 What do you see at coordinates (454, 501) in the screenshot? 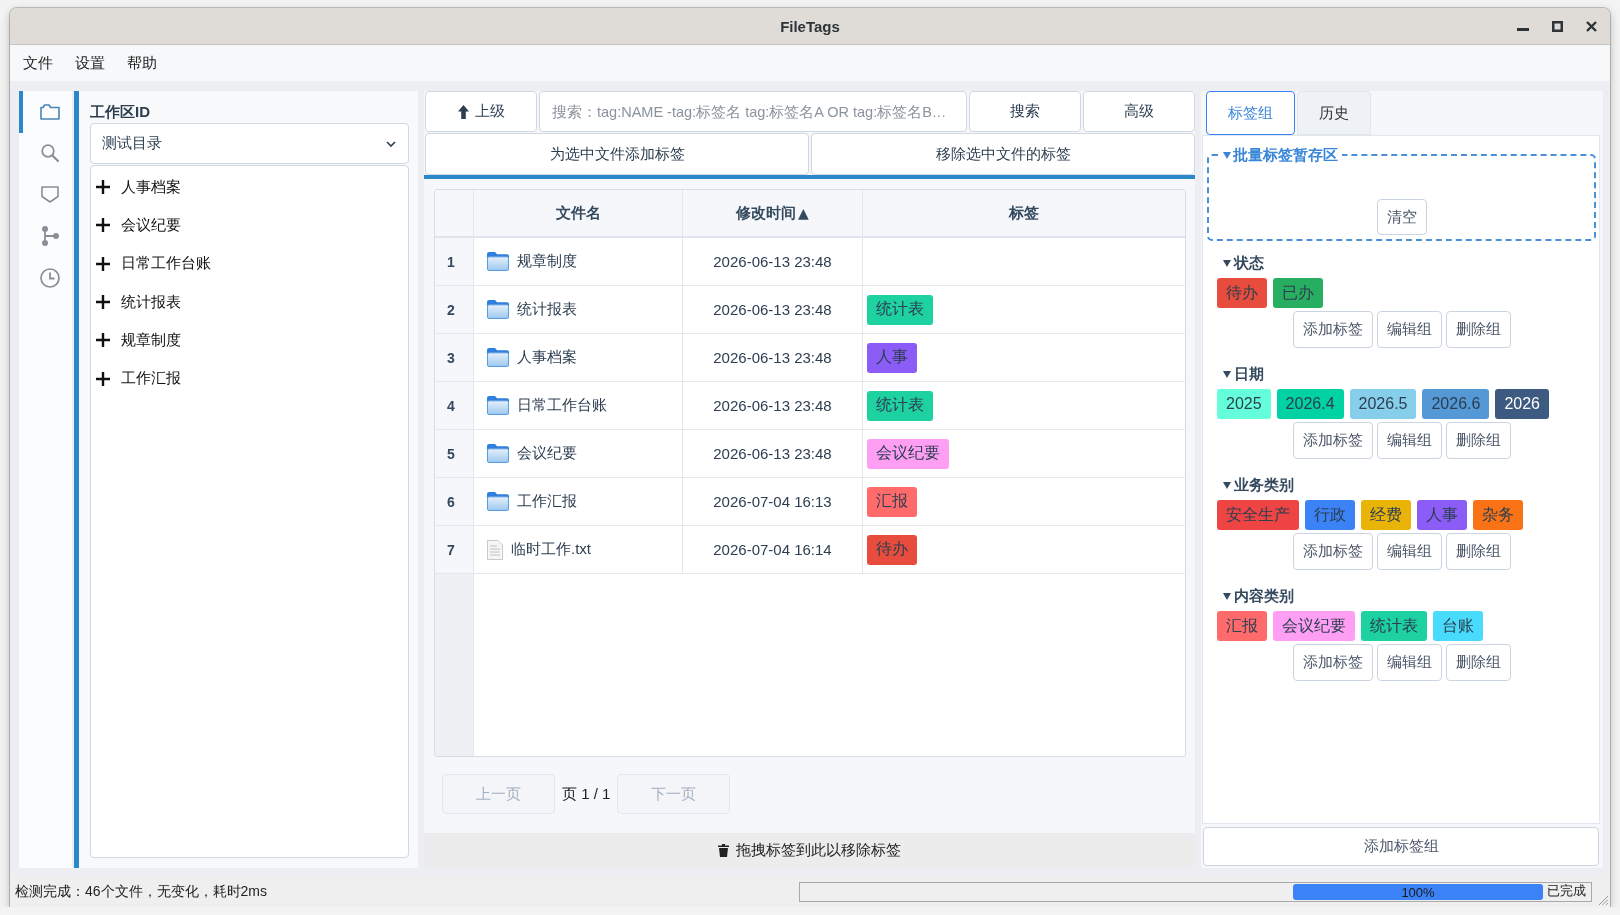
I see `row-number: 6` at bounding box center [454, 501].